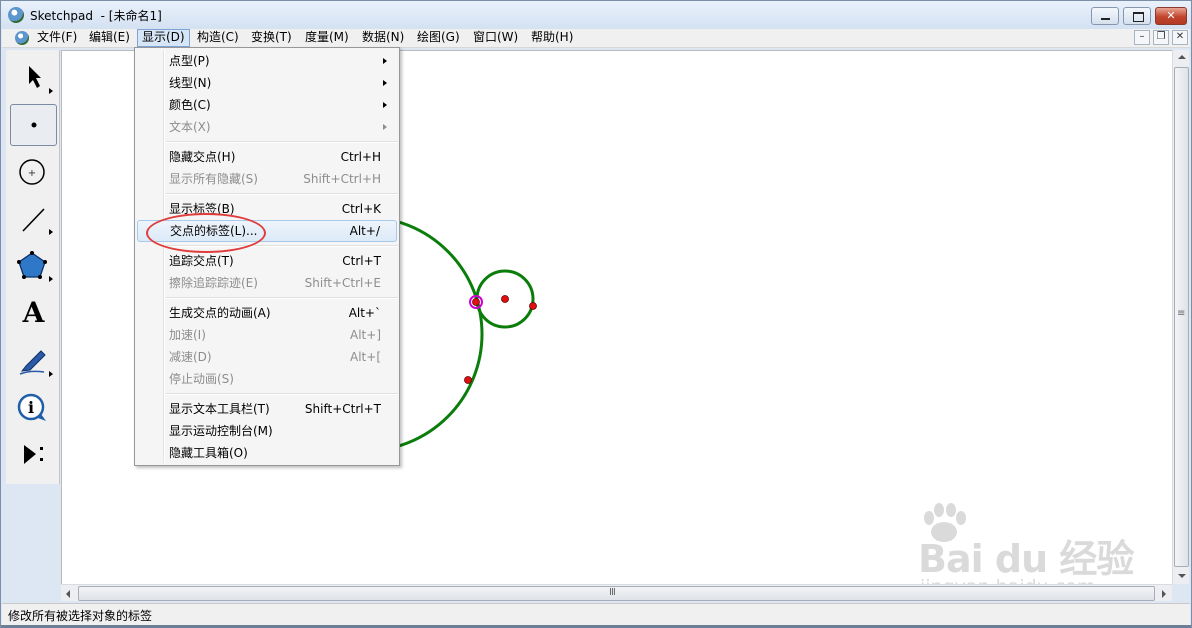  Describe the element at coordinates (275, 179) in the screenshot. I see `menu-item-show-all-hidden: 显示所有隐藏(S) Shift+Ctrl+H` at that location.